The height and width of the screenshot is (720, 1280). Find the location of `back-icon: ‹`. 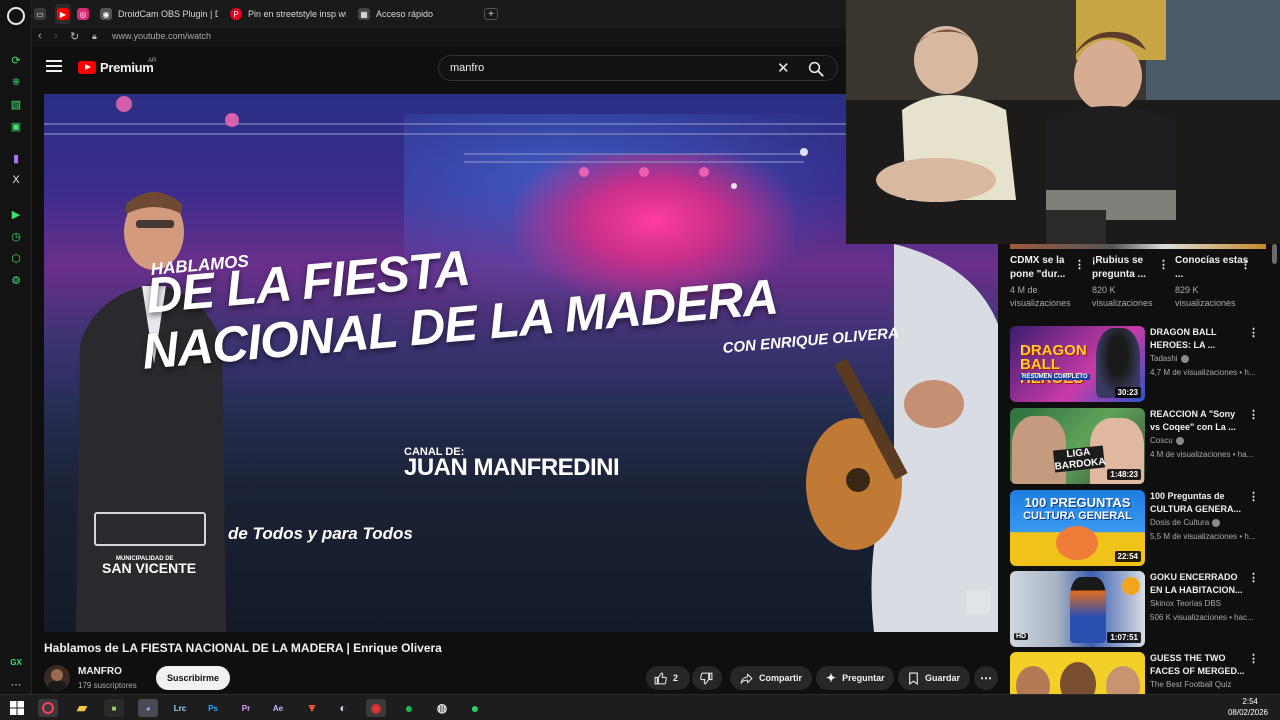

back-icon: ‹ is located at coordinates (40, 36).